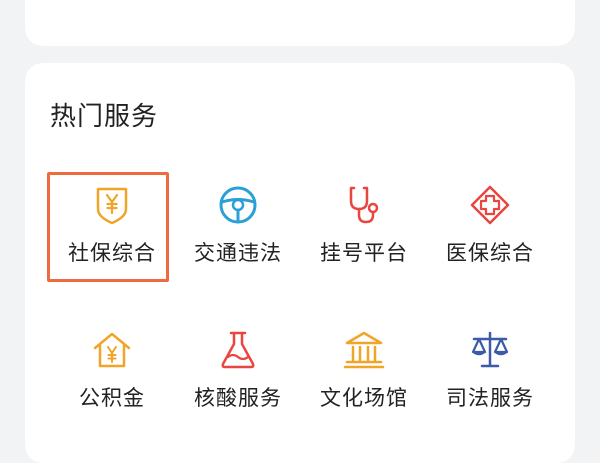  What do you see at coordinates (490, 398) in the screenshot?
I see `service-label: 司法服务` at bounding box center [490, 398].